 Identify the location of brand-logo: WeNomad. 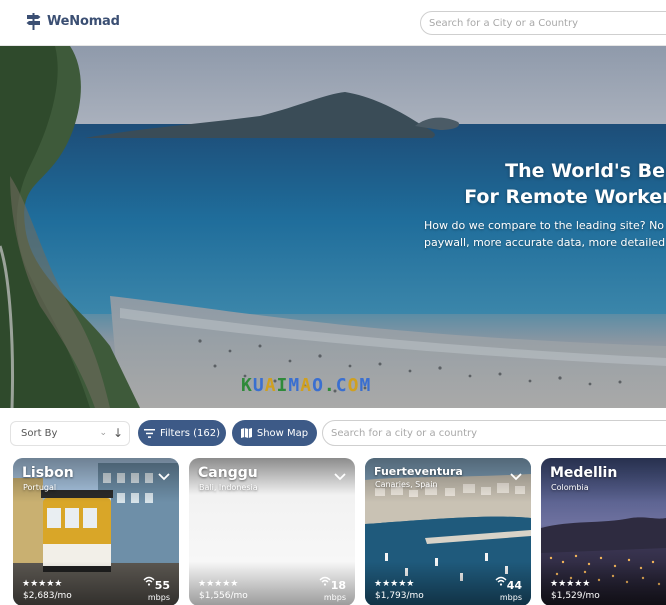
(73, 21).